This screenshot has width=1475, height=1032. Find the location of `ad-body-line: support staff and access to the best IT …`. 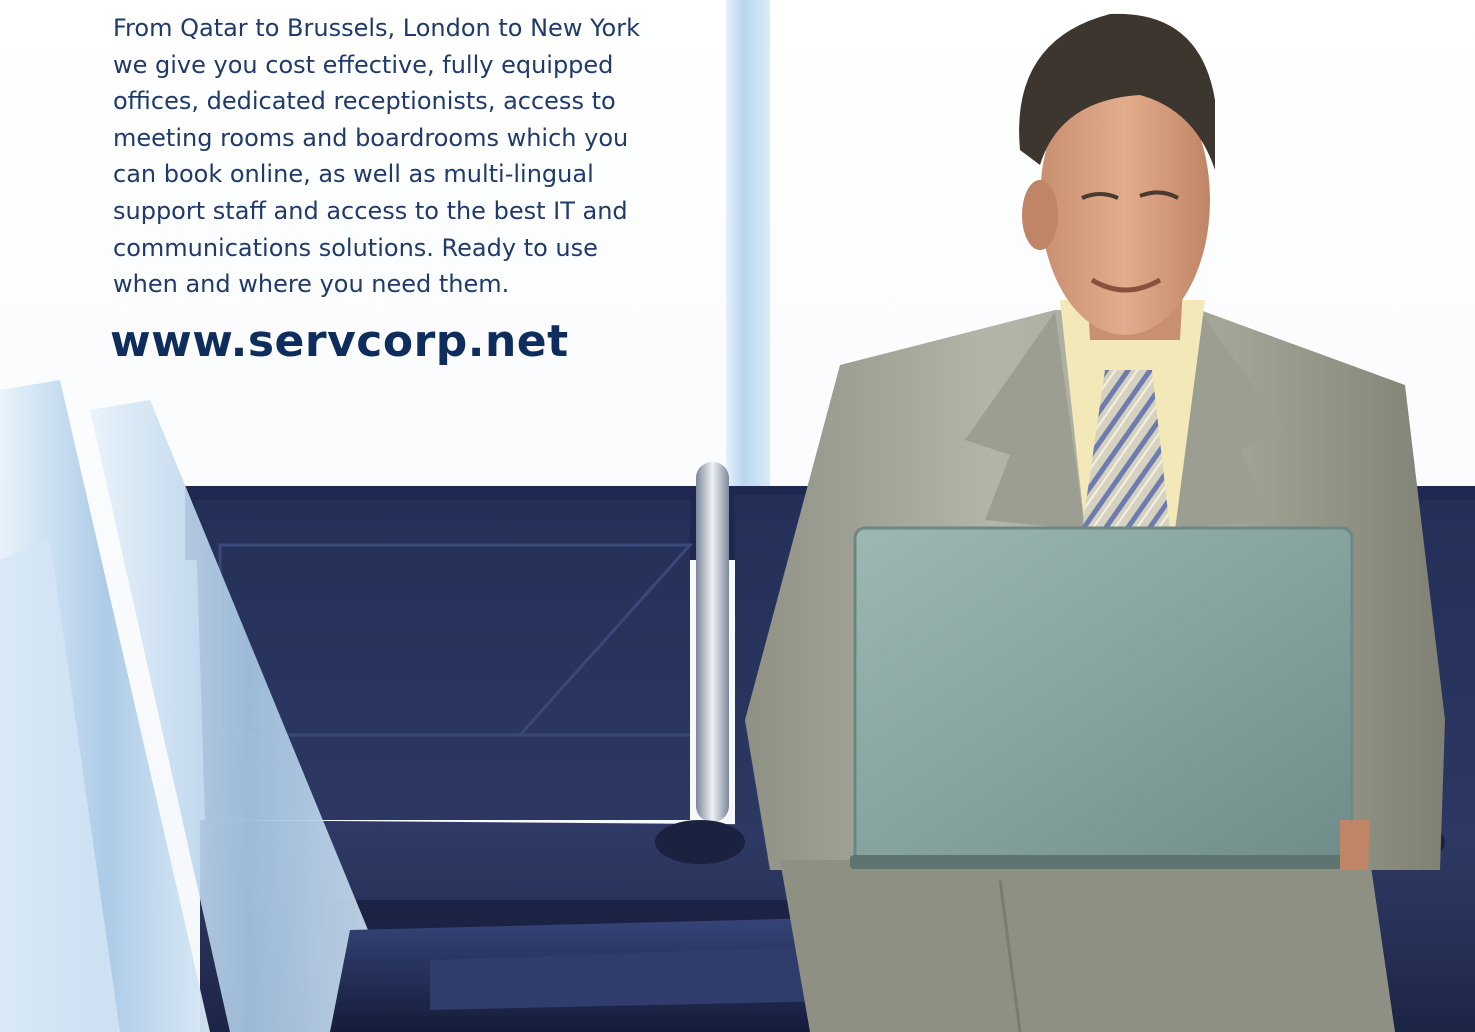

ad-body-line: support staff and access to the best IT … is located at coordinates (370, 210).